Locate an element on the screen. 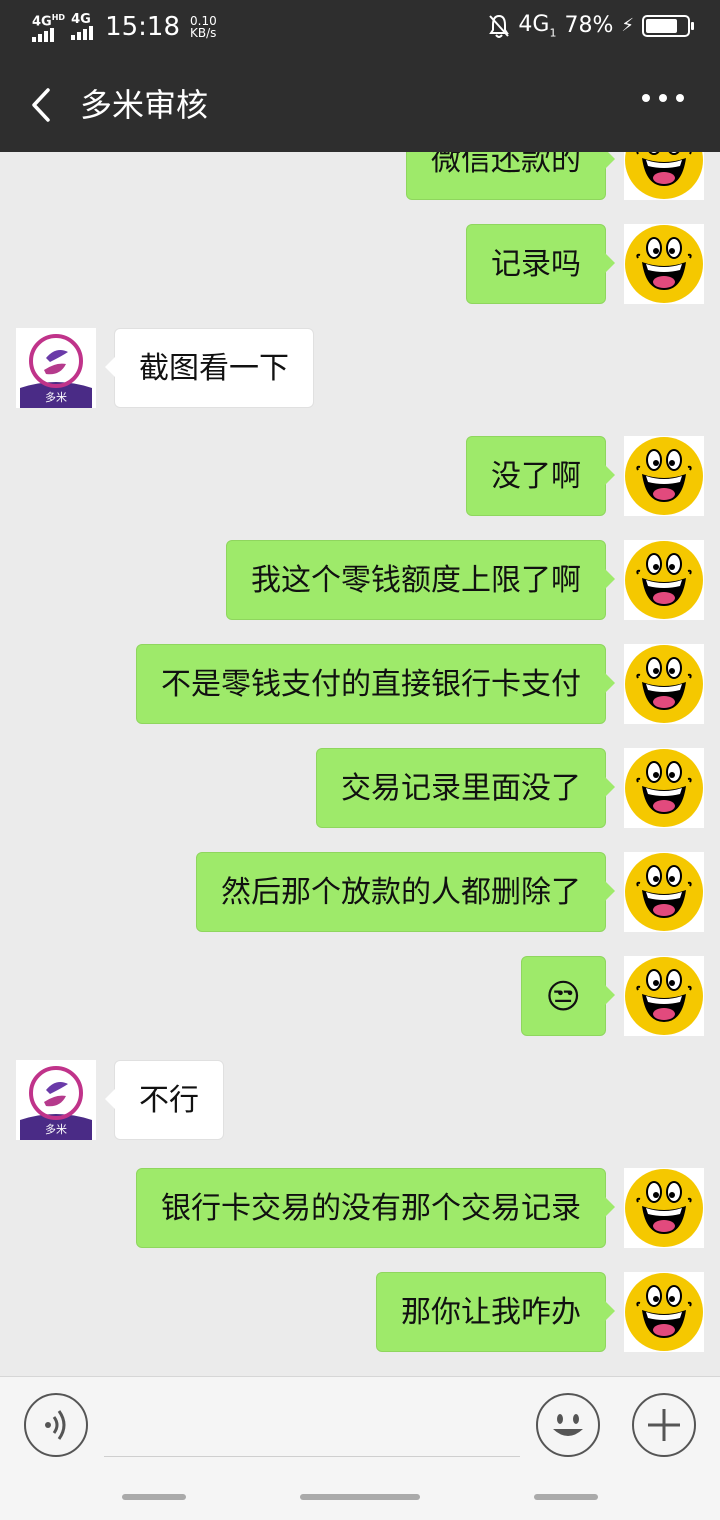 This screenshot has width=720, height=1520. network-type-1: 4G is located at coordinates (42, 22).